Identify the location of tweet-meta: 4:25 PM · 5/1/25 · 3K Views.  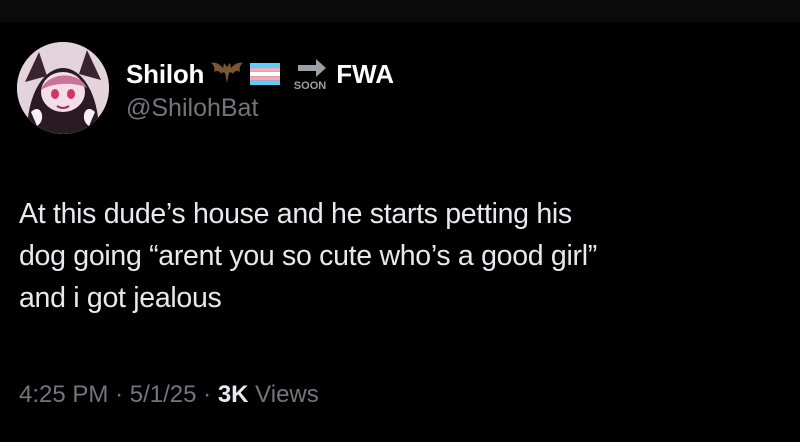
(169, 395).